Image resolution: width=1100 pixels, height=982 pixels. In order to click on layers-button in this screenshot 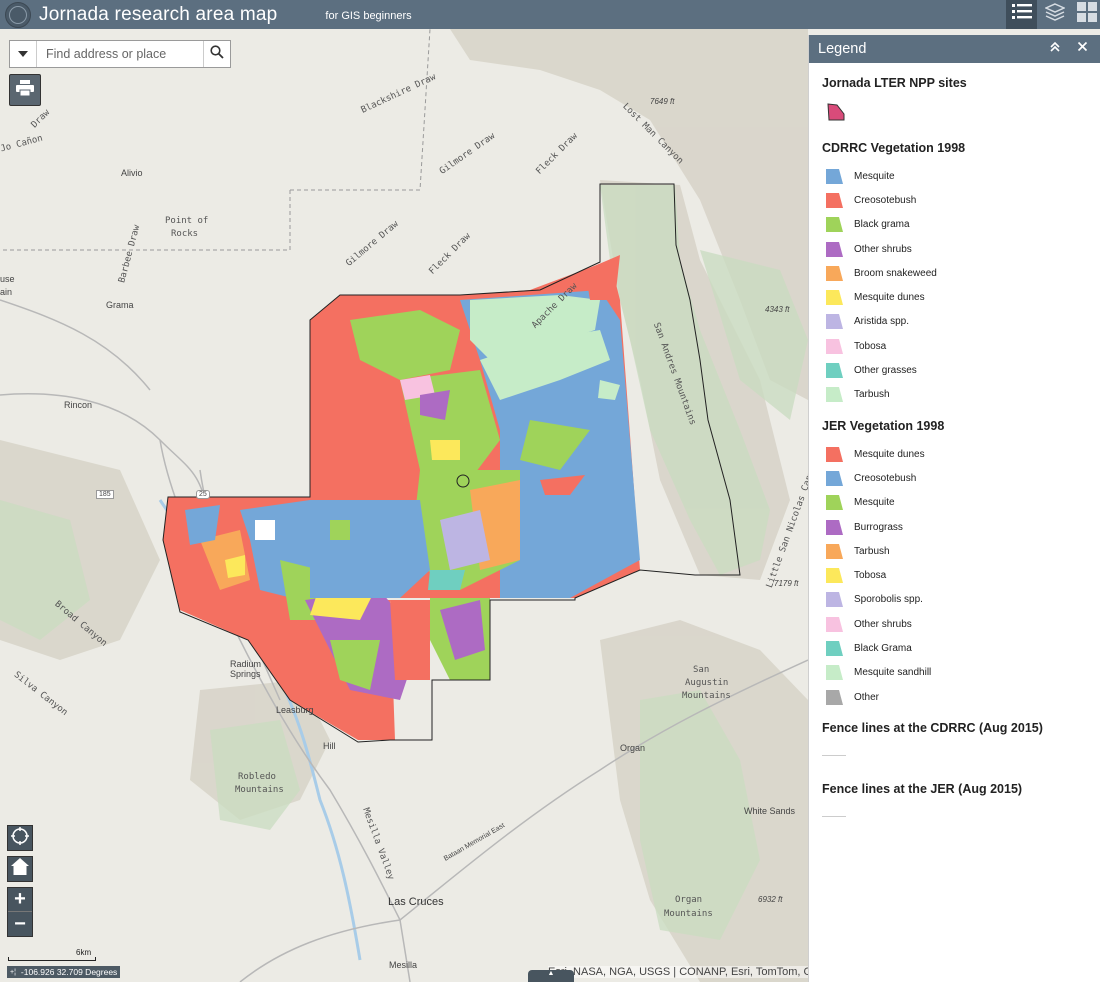, I will do `click(1054, 14)`.